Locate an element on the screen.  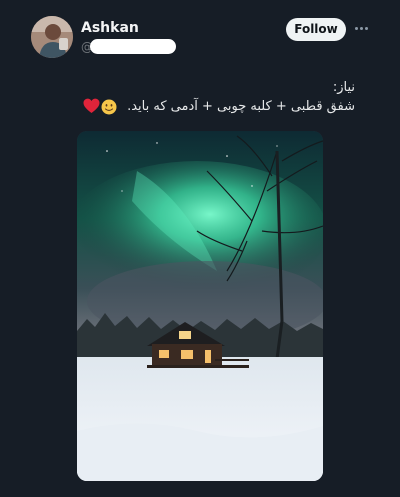
follow-button: Follow is located at coordinates (316, 29).